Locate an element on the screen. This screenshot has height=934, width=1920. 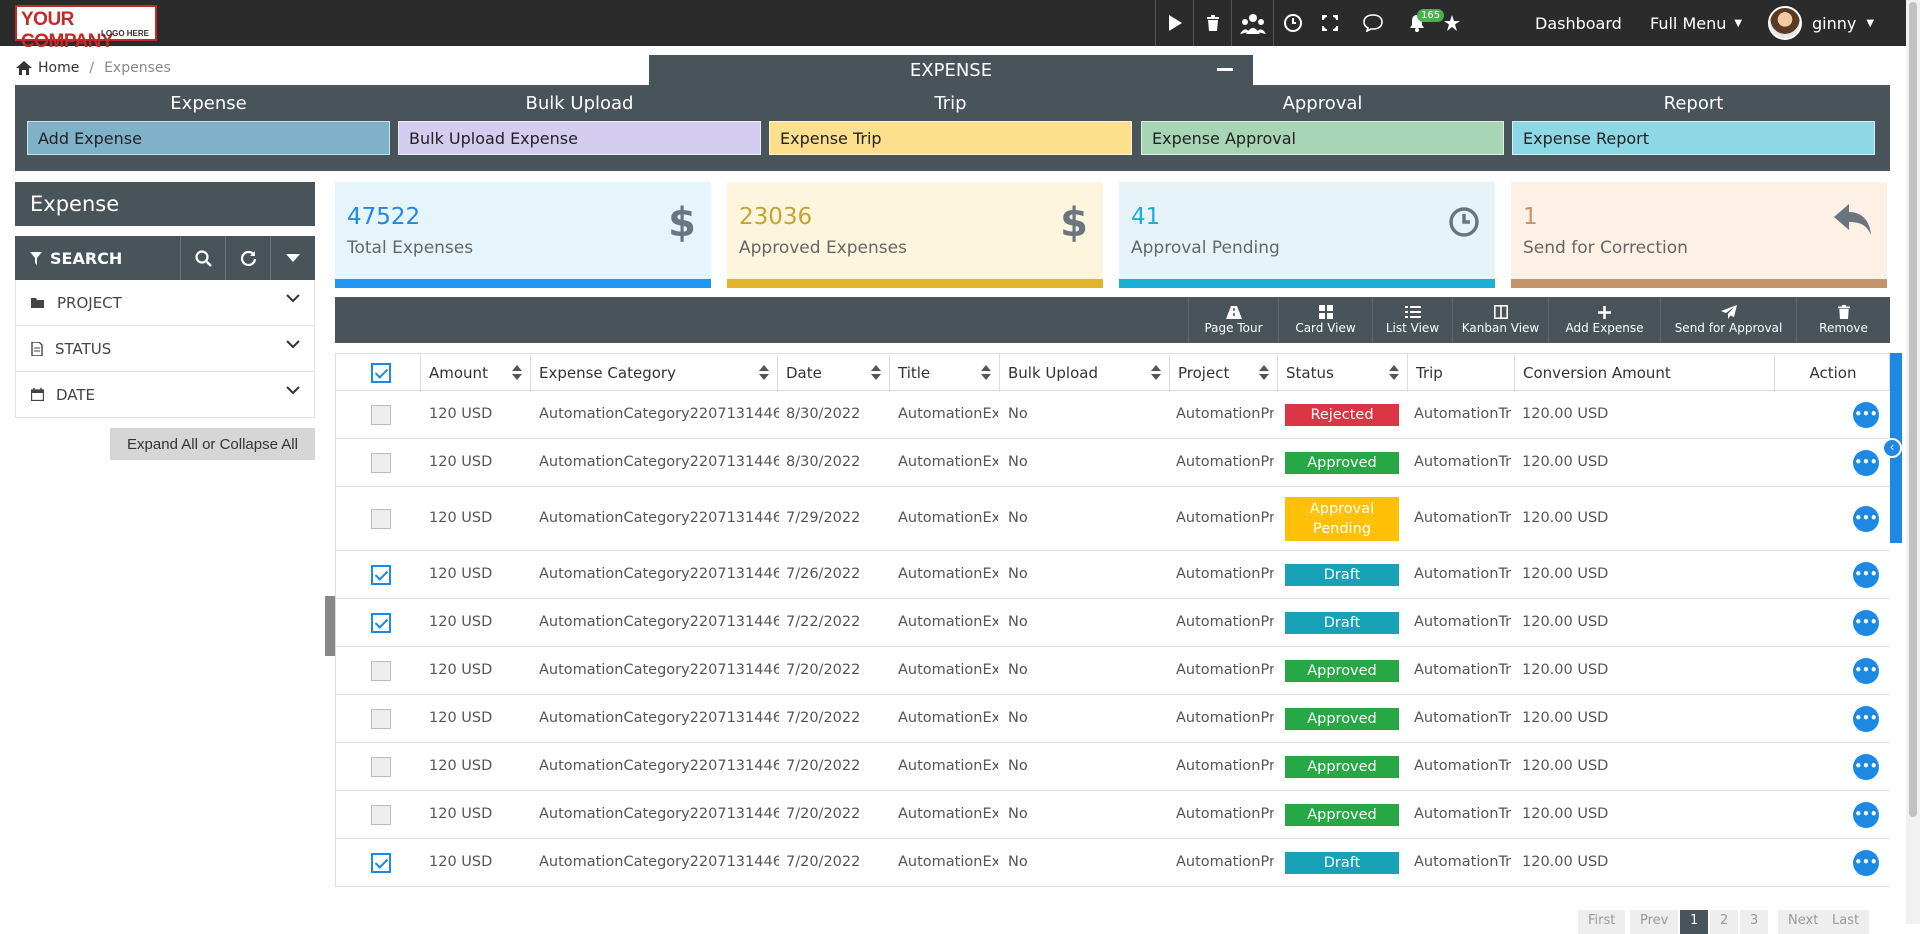
card-approved-expenses: 23036 Approved Expenses $ is located at coordinates (915, 235).